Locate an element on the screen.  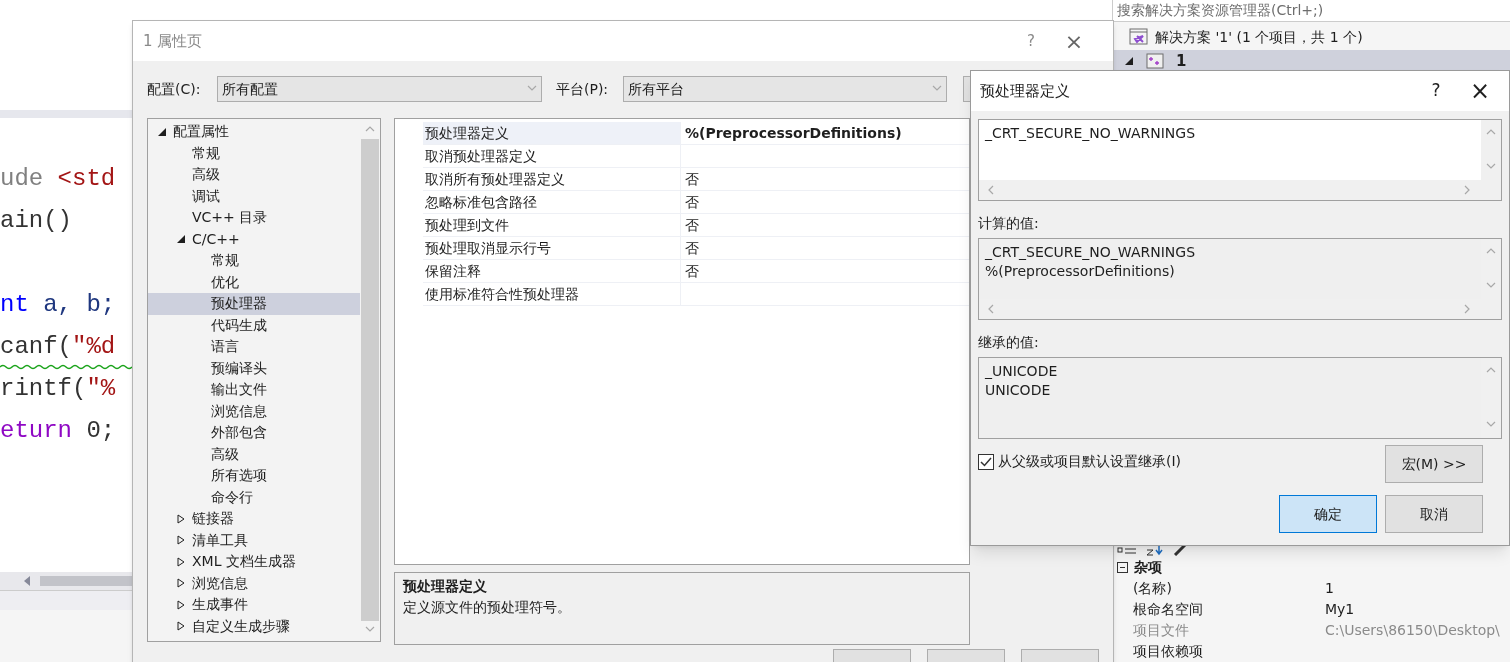
field-label: 计算的值: is located at coordinates (1008, 223).